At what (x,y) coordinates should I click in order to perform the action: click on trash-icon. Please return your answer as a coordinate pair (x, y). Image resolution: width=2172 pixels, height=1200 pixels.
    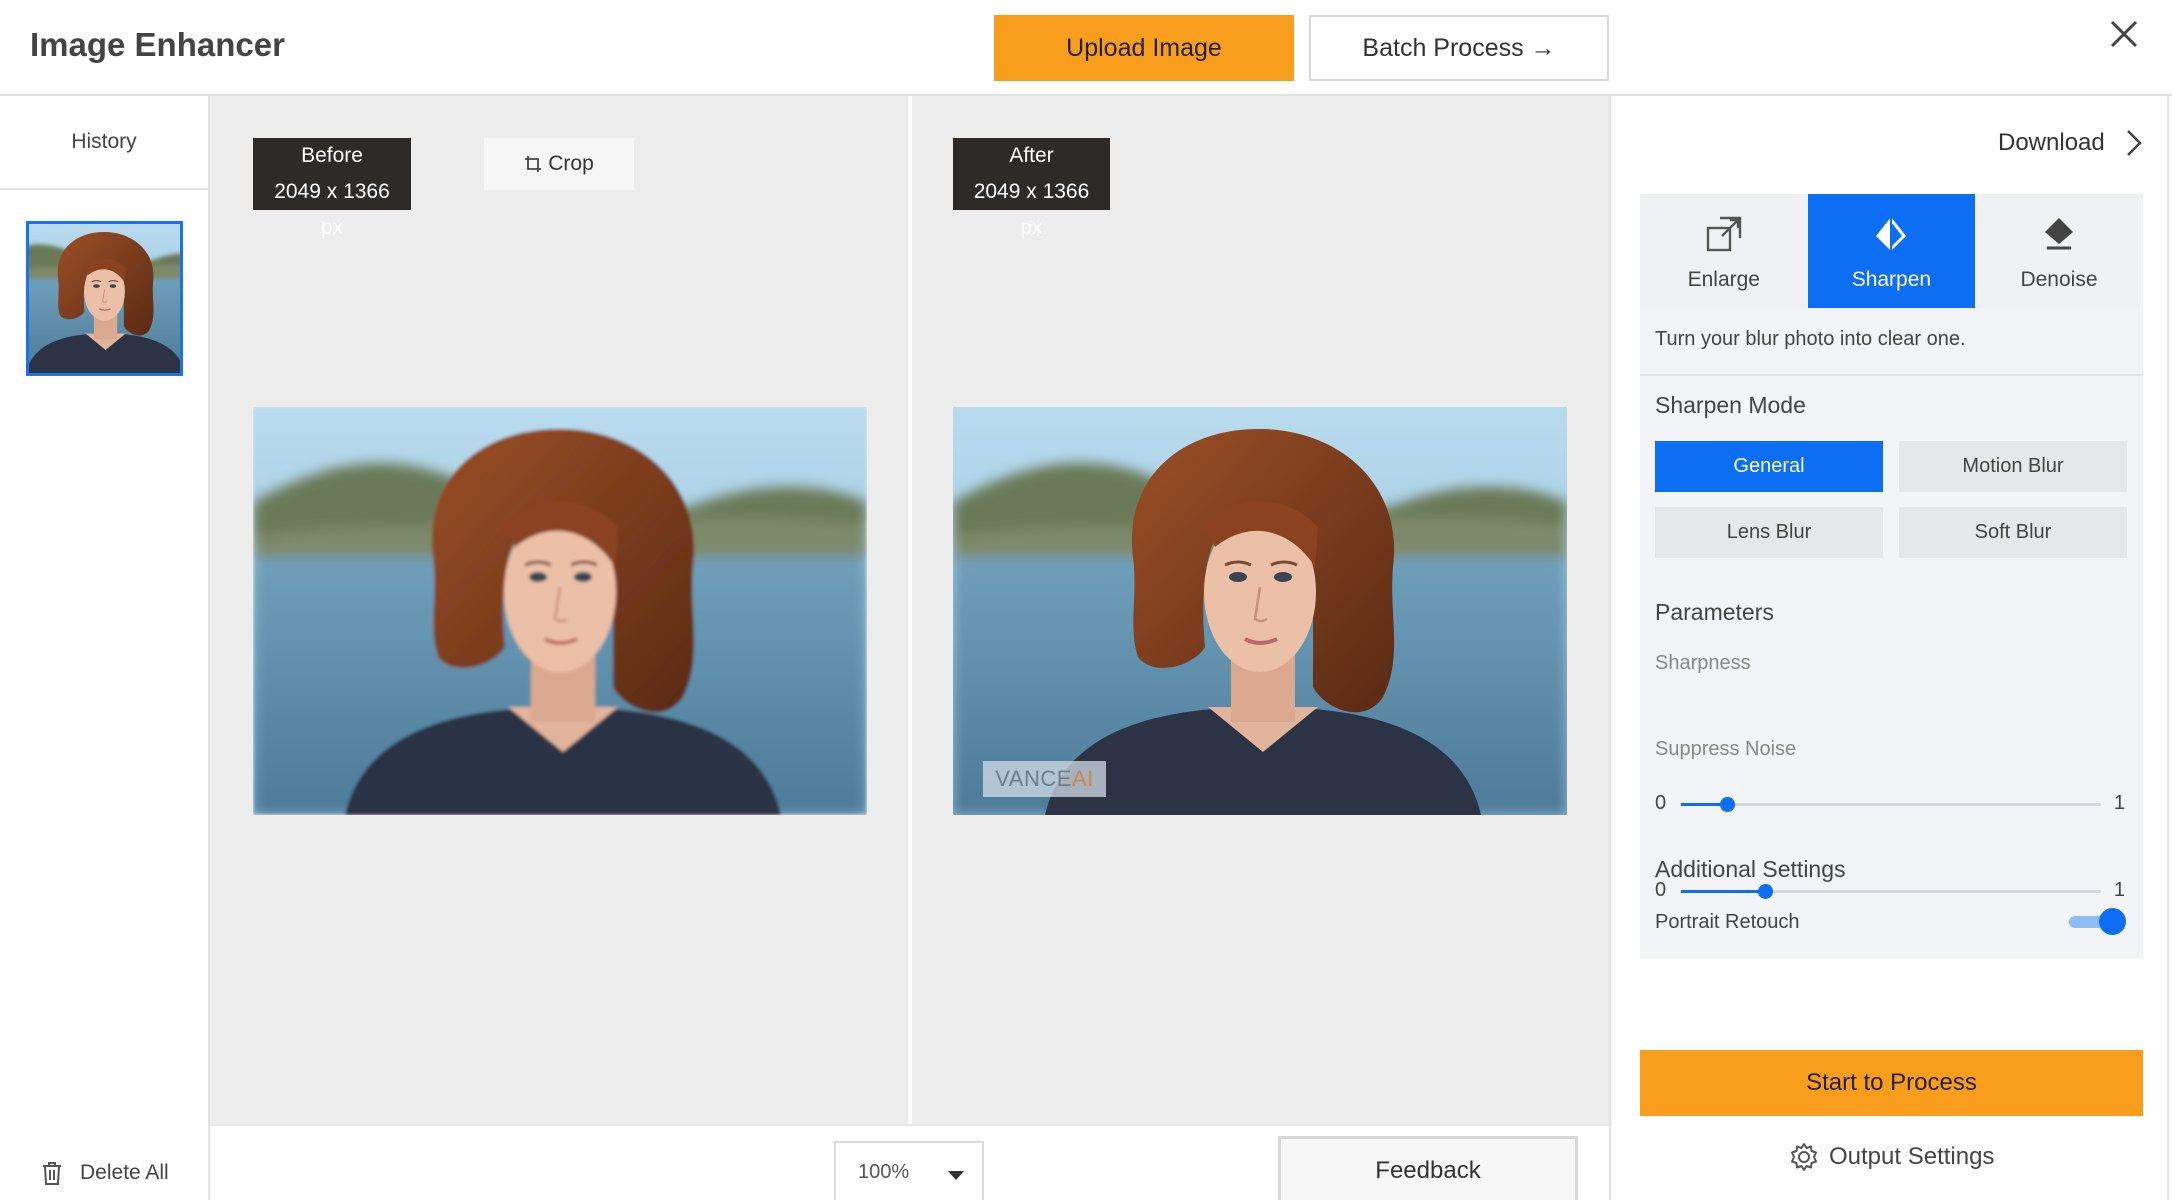
    Looking at the image, I should click on (52, 1173).